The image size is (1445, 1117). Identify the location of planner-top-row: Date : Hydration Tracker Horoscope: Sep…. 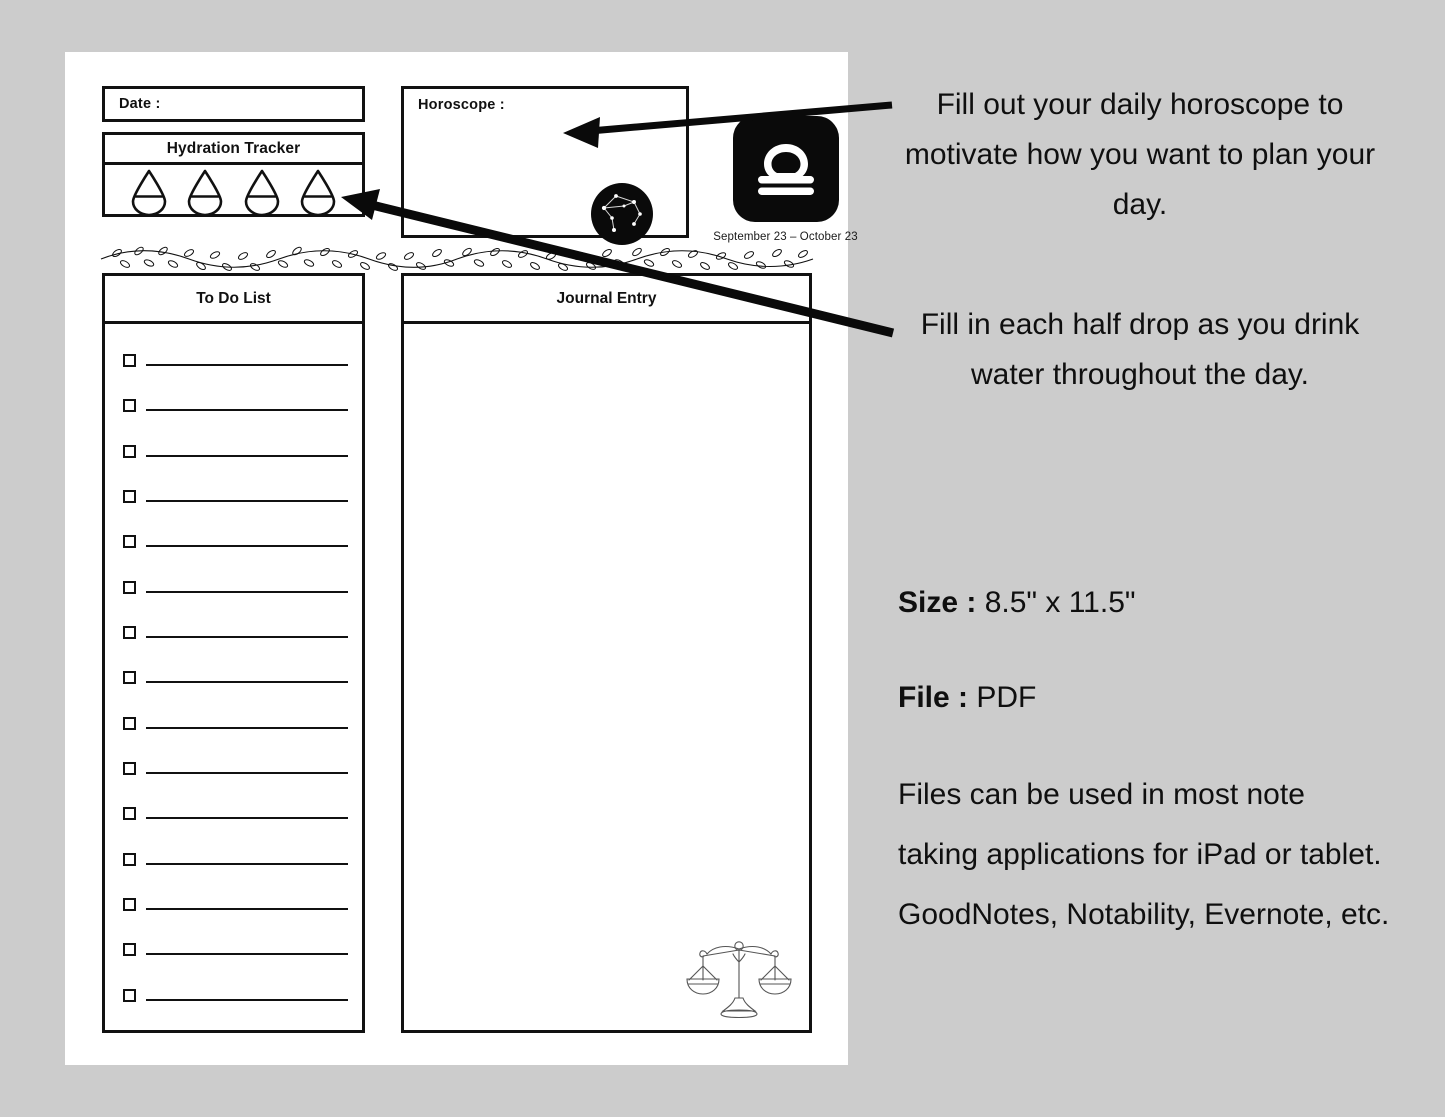
(480, 165).